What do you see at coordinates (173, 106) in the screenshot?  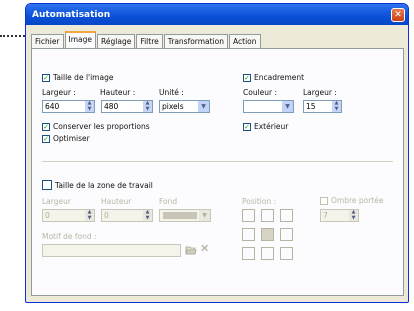 I see `unit-value: pixels` at bounding box center [173, 106].